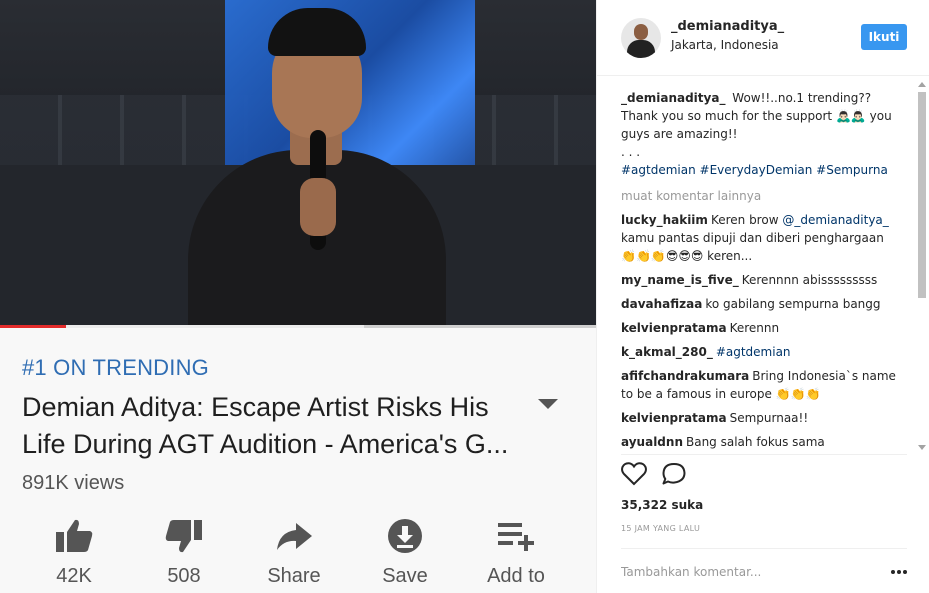 This screenshot has height=593, width=929. I want to click on avatar, so click(641, 38).